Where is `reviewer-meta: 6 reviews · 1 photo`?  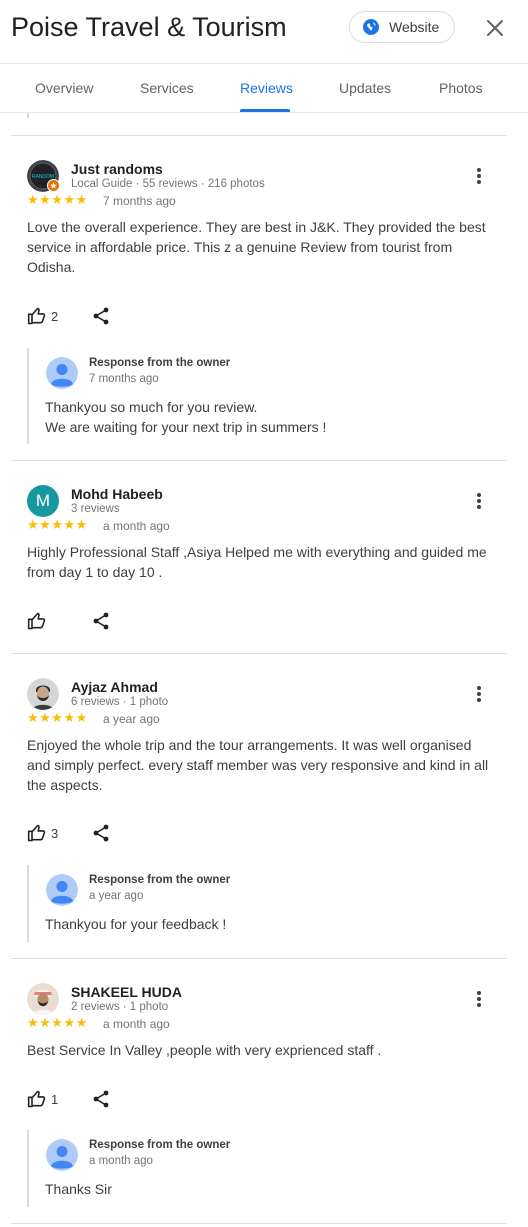
reviewer-meta: 6 reviews · 1 photo is located at coordinates (120, 702).